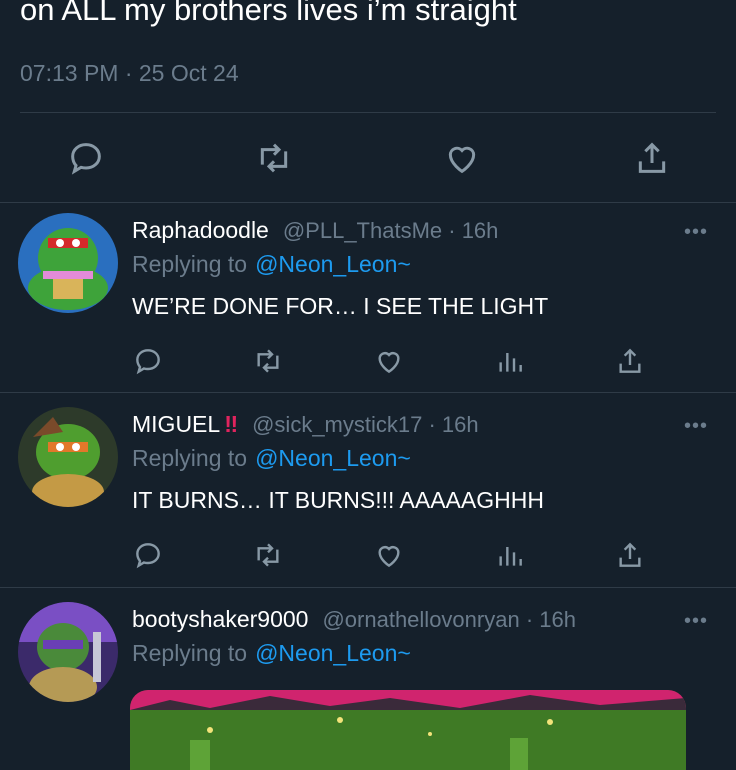 Image resolution: width=736 pixels, height=770 pixels. Describe the element at coordinates (338, 500) in the screenshot. I see `reply-text: IT BURNS… IT BURNS!!! AAAAAGHHH` at that location.